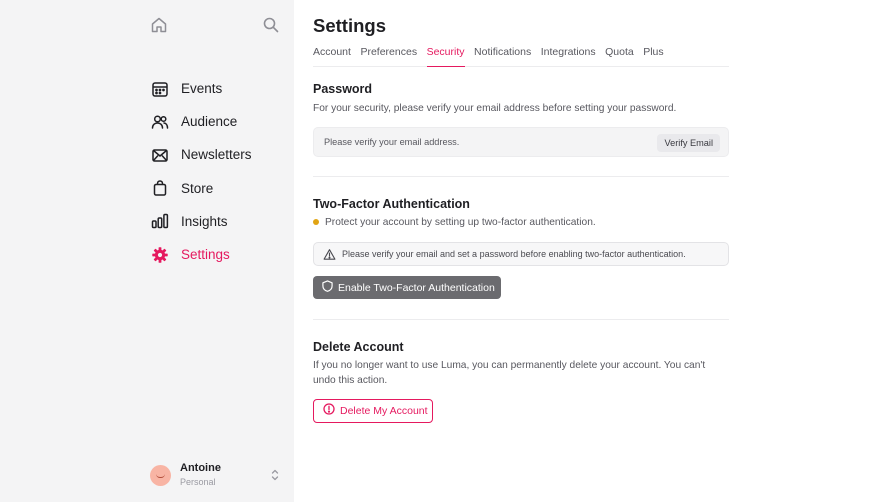 The image size is (885, 502). Describe the element at coordinates (160, 221) in the screenshot. I see `bar-chart-icon` at that location.